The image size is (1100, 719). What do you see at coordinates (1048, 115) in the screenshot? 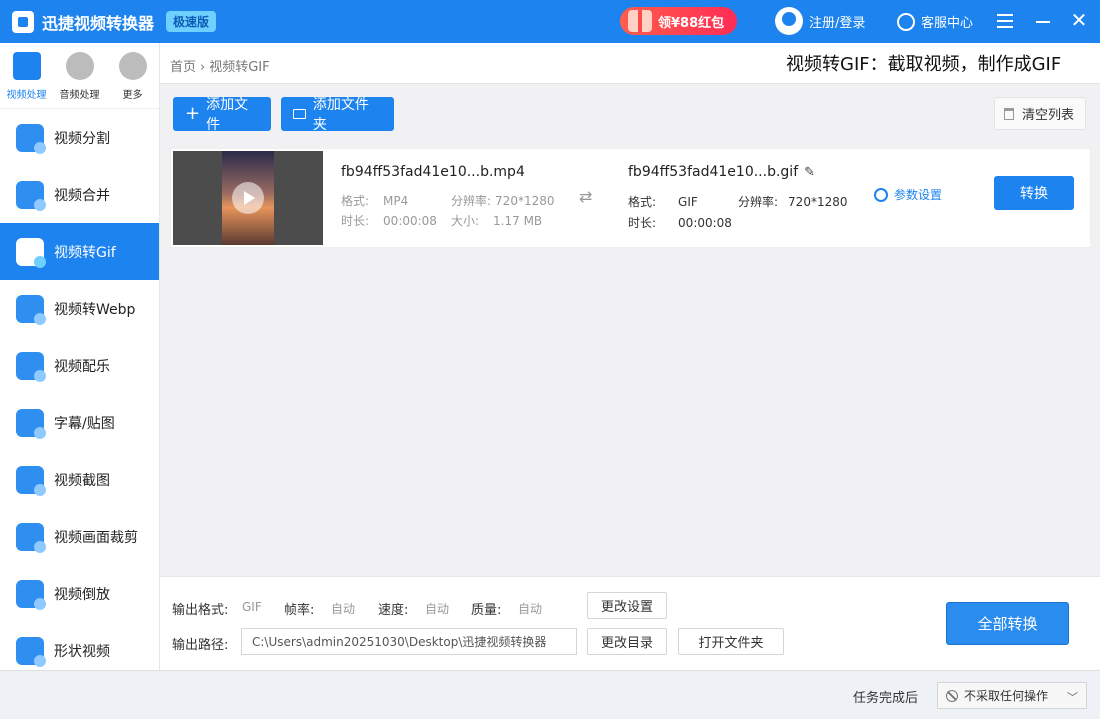
I see `clear-list-label: 清空列表` at bounding box center [1048, 115].